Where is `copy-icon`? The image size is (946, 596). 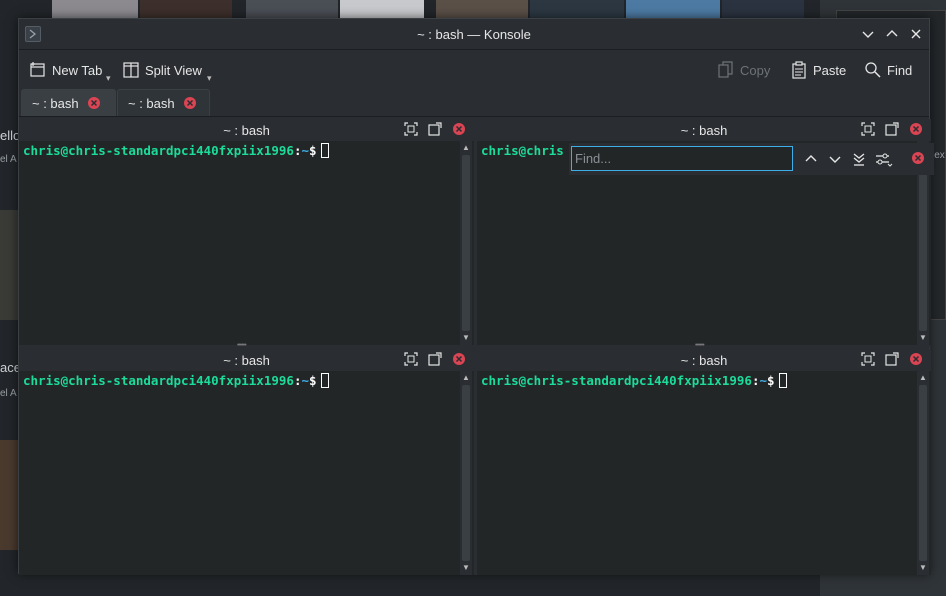
copy-icon is located at coordinates (725, 69).